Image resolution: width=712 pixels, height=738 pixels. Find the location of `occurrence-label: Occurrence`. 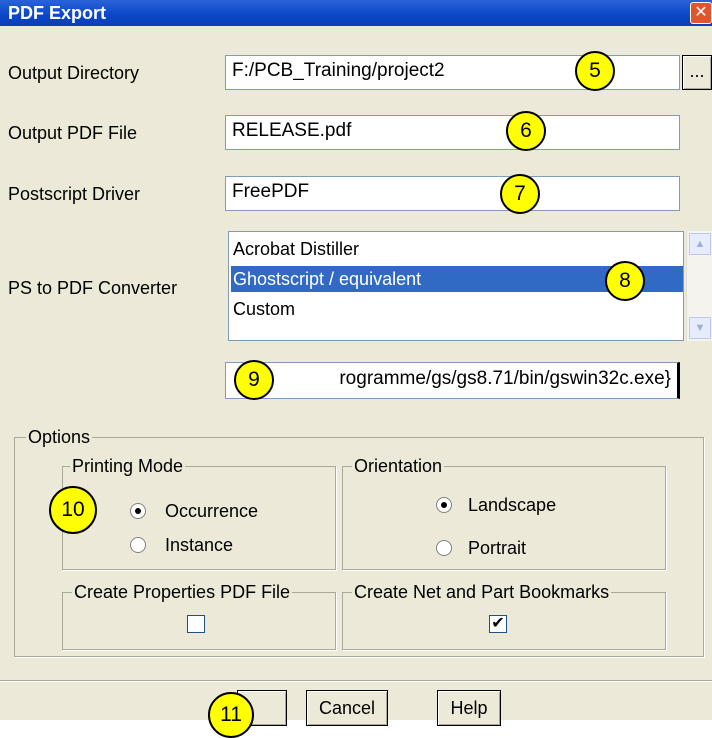

occurrence-label: Occurrence is located at coordinates (211, 511).